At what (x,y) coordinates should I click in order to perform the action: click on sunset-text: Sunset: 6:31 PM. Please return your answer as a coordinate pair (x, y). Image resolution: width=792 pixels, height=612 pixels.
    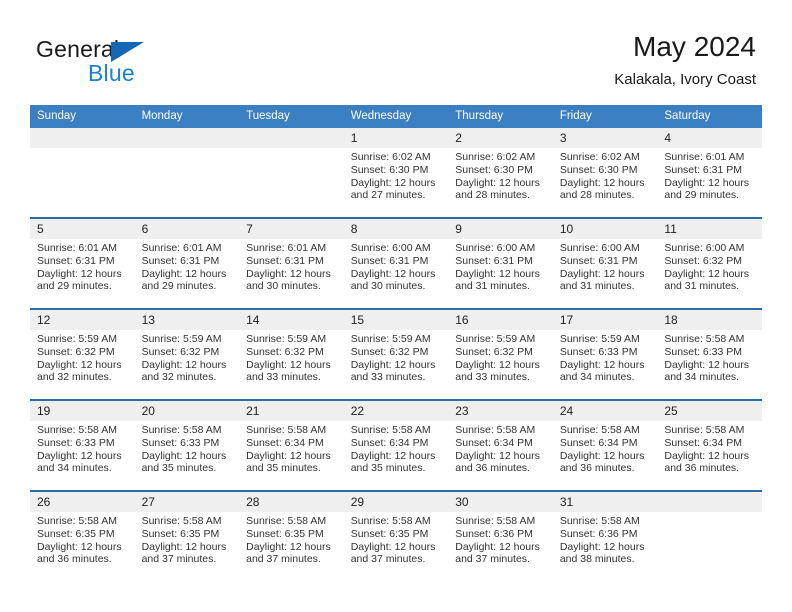
    Looking at the image, I should click on (494, 260).